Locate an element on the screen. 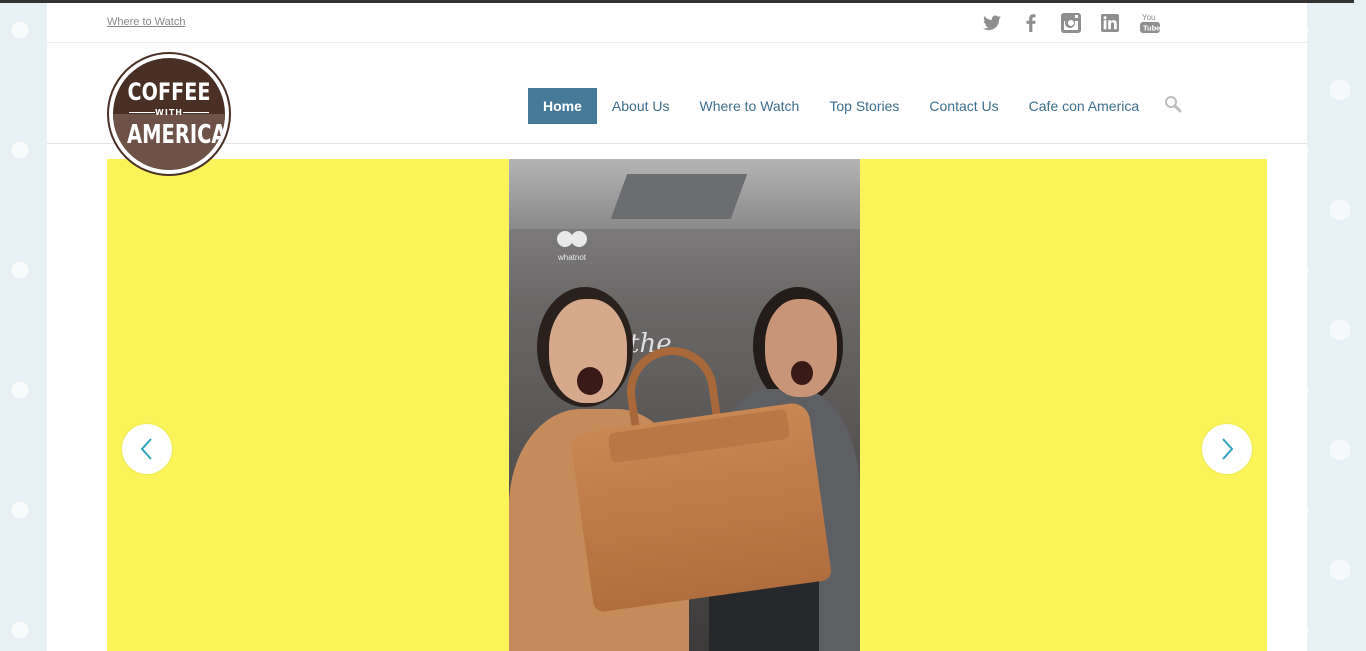 This screenshot has height=651, width=1366. youtube-icon: You Tube is located at coordinates (1150, 23).